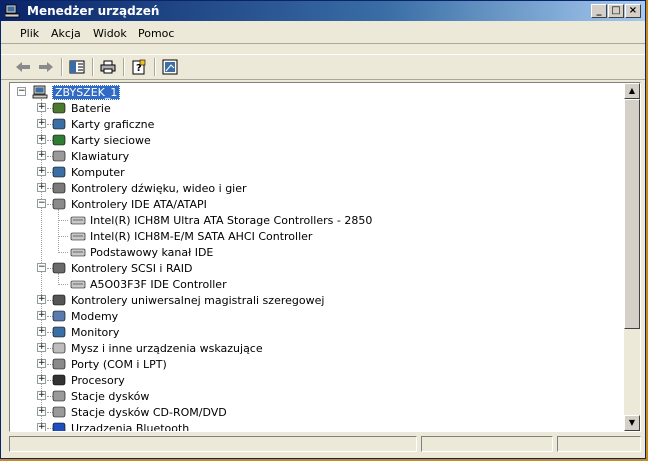  I want to click on tree-category: Klawiatury, so click(90, 156).